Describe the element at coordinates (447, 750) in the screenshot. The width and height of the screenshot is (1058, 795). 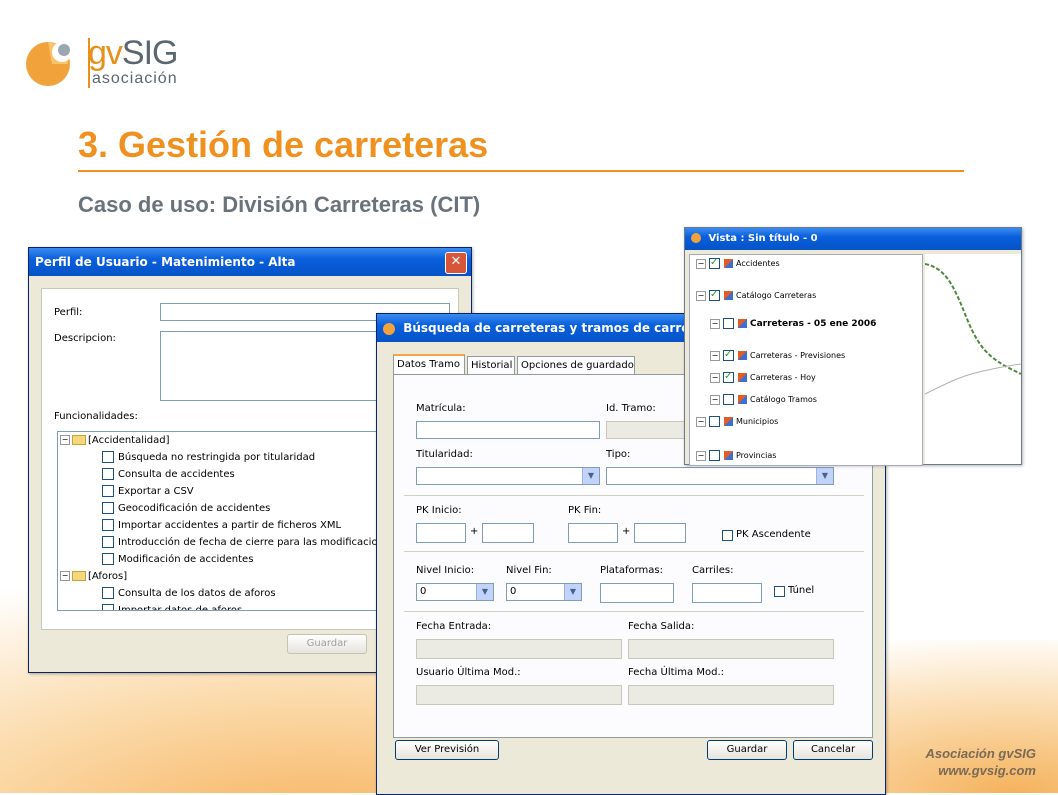
I see `ver-prevision-button: Ver Previsión` at that location.